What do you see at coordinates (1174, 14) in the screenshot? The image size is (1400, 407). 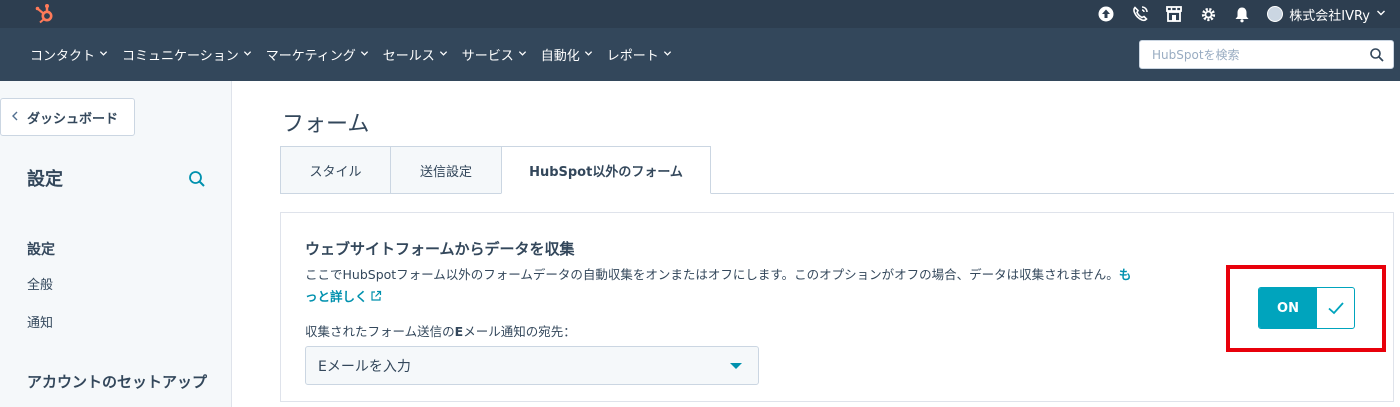 I see `marketplace-icon` at bounding box center [1174, 14].